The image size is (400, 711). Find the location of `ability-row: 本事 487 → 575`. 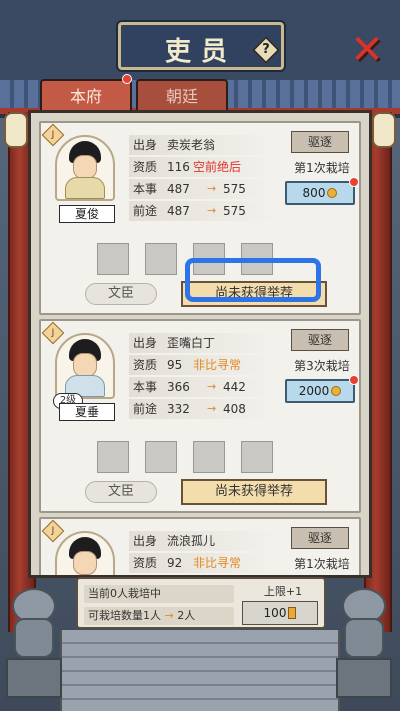

ability-row: 本事 487 → 575 is located at coordinates (203, 189).